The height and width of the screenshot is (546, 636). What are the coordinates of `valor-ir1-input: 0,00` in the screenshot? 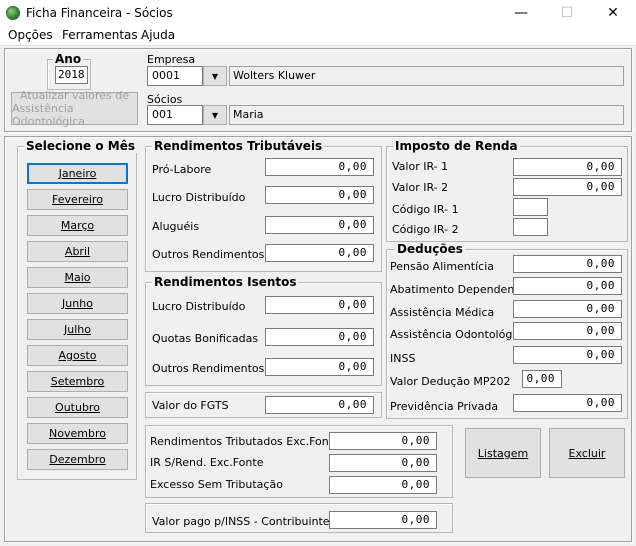 It's located at (567, 167).